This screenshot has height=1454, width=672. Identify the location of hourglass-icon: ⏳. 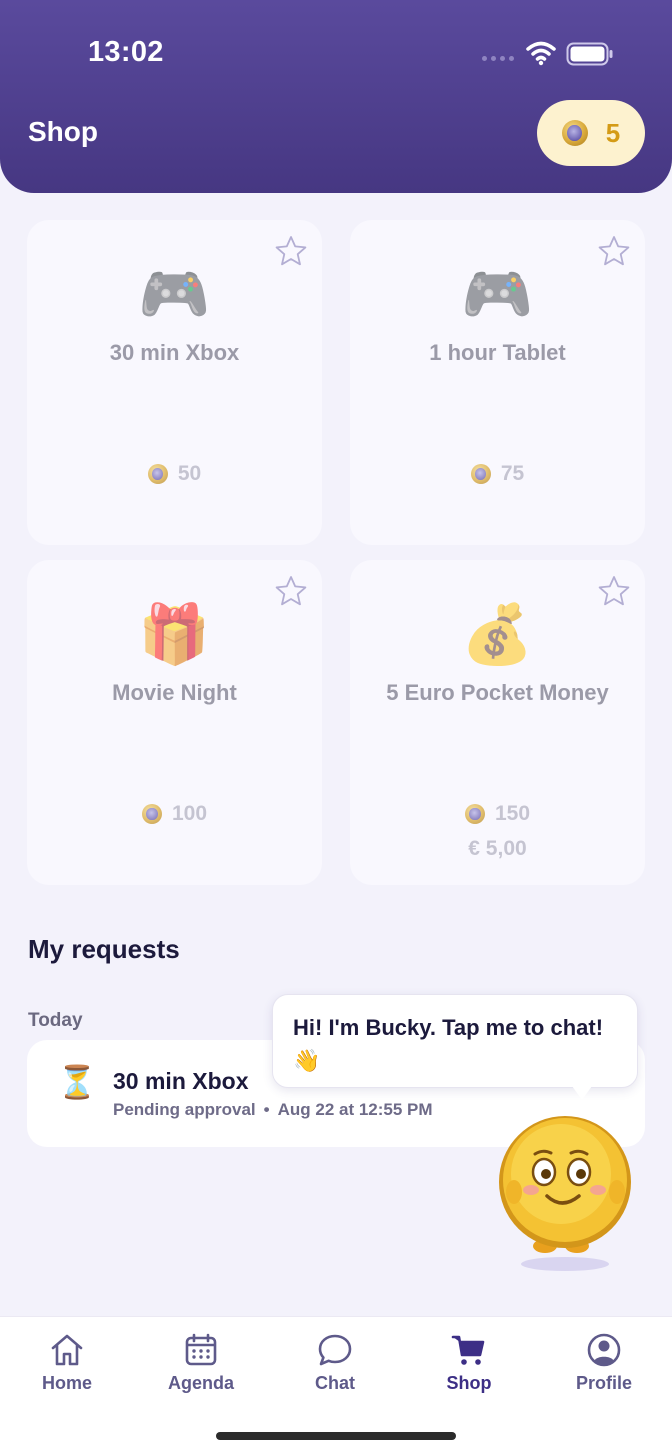
(77, 1082).